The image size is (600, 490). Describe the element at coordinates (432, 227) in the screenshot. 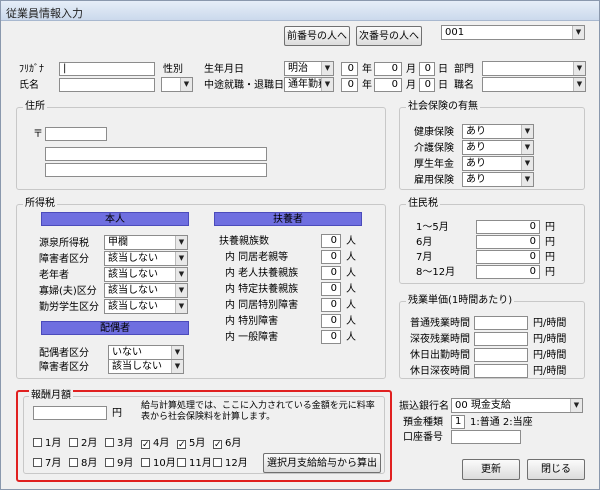

I see `resident-tax-label: 1～5月` at that location.